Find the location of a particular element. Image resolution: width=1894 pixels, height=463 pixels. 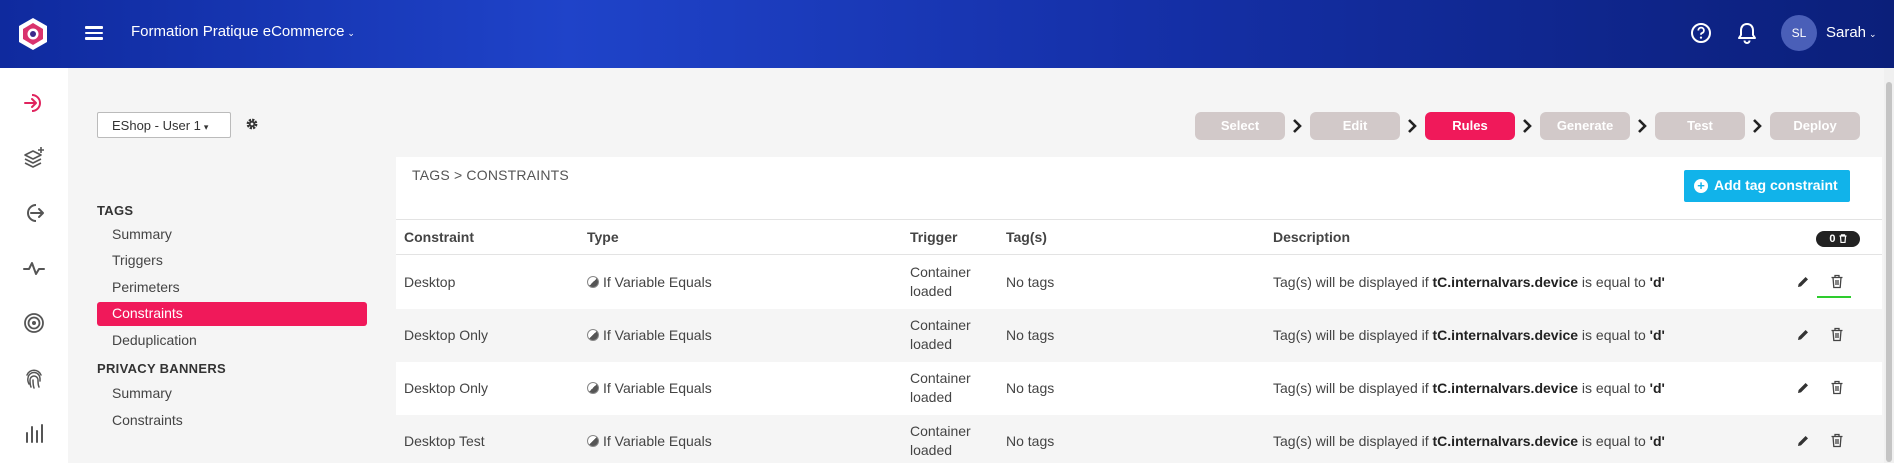

icon-rail is located at coordinates (34, 265).